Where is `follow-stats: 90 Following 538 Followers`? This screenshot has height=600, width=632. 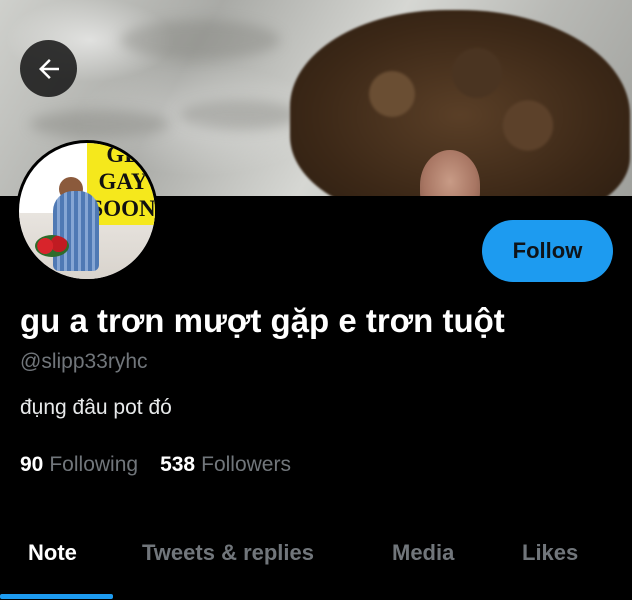
follow-stats: 90 Following 538 Followers is located at coordinates (155, 465).